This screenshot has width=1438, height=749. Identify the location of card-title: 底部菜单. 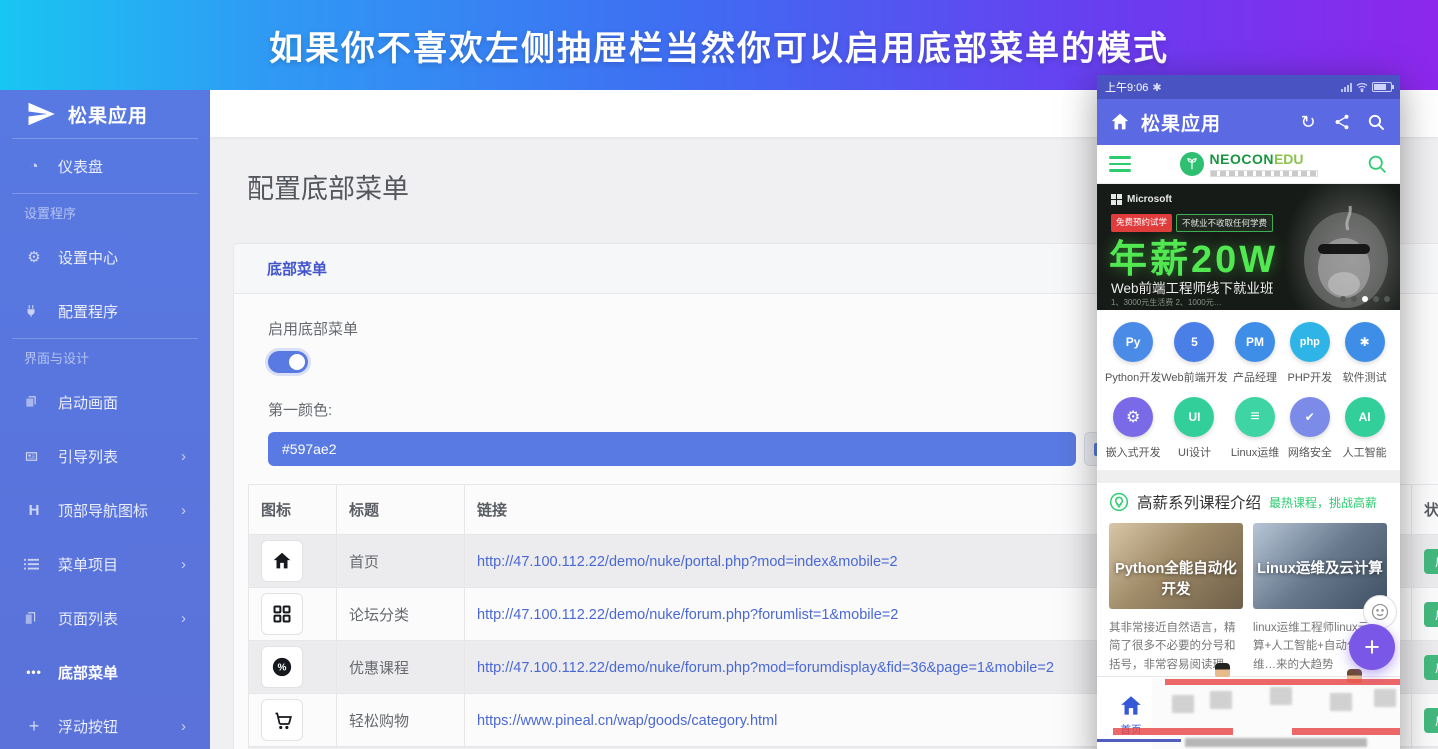
(297, 269).